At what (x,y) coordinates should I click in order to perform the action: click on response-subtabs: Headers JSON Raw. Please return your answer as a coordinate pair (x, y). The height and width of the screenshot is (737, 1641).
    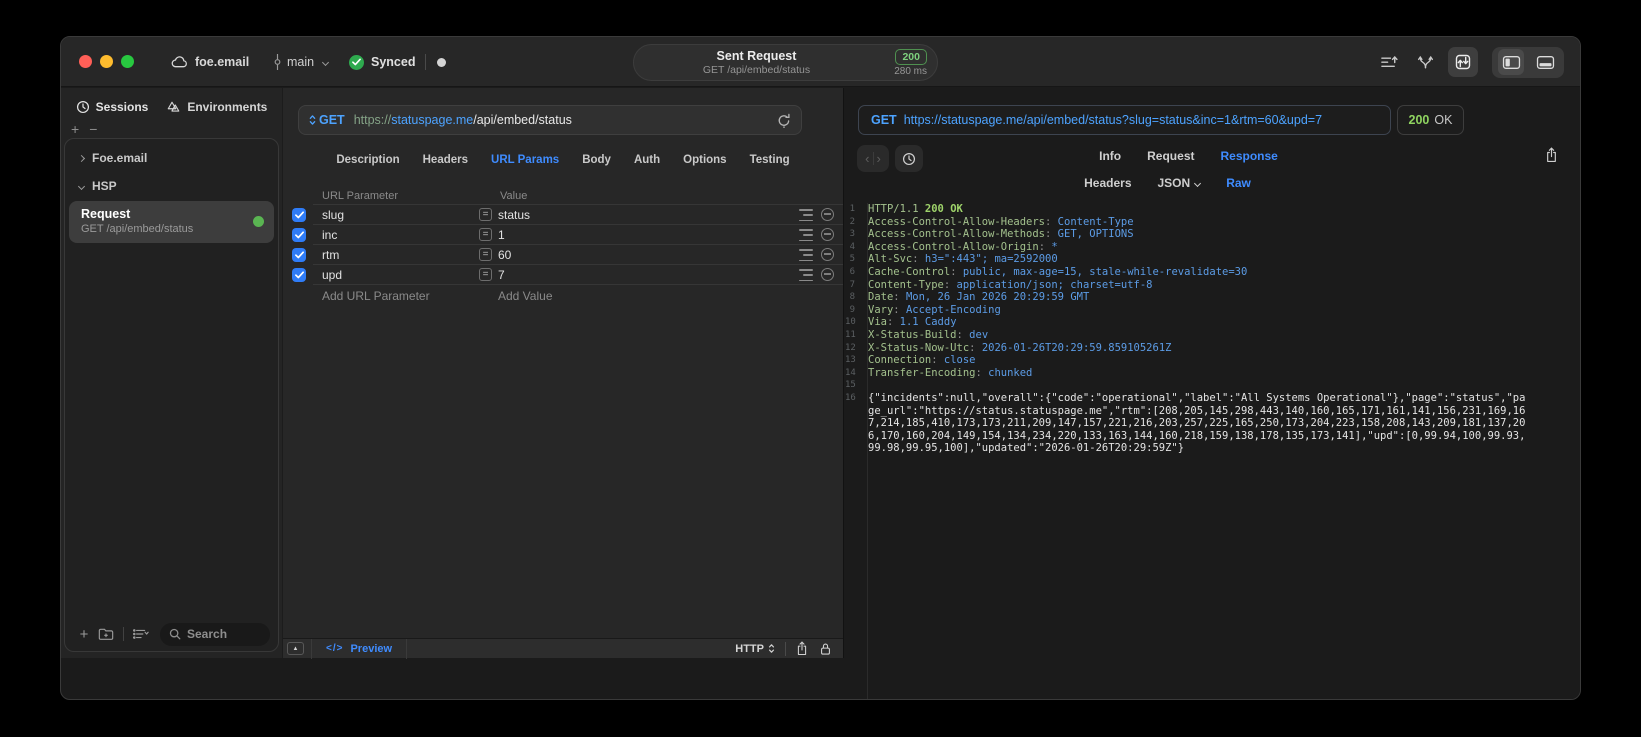
    Looking at the image, I should click on (1167, 183).